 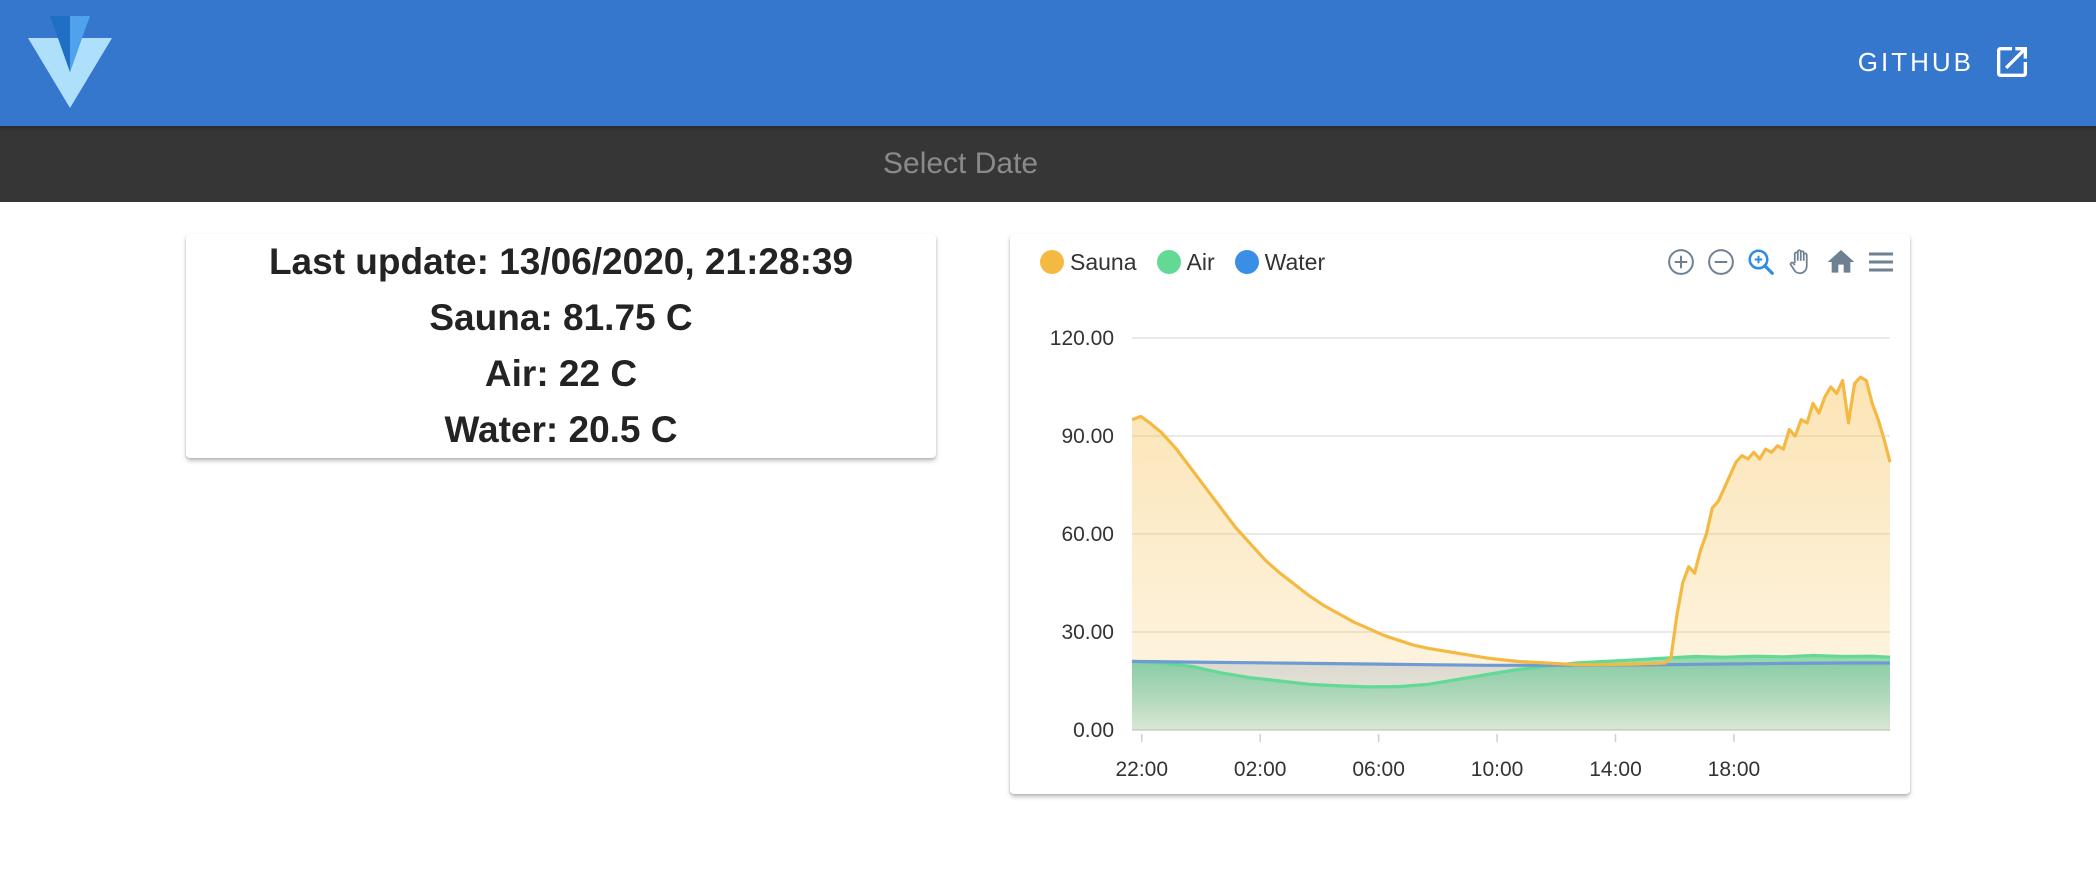 What do you see at coordinates (1093, 730) in the screenshot?
I see `y-tick-label: 0.00` at bounding box center [1093, 730].